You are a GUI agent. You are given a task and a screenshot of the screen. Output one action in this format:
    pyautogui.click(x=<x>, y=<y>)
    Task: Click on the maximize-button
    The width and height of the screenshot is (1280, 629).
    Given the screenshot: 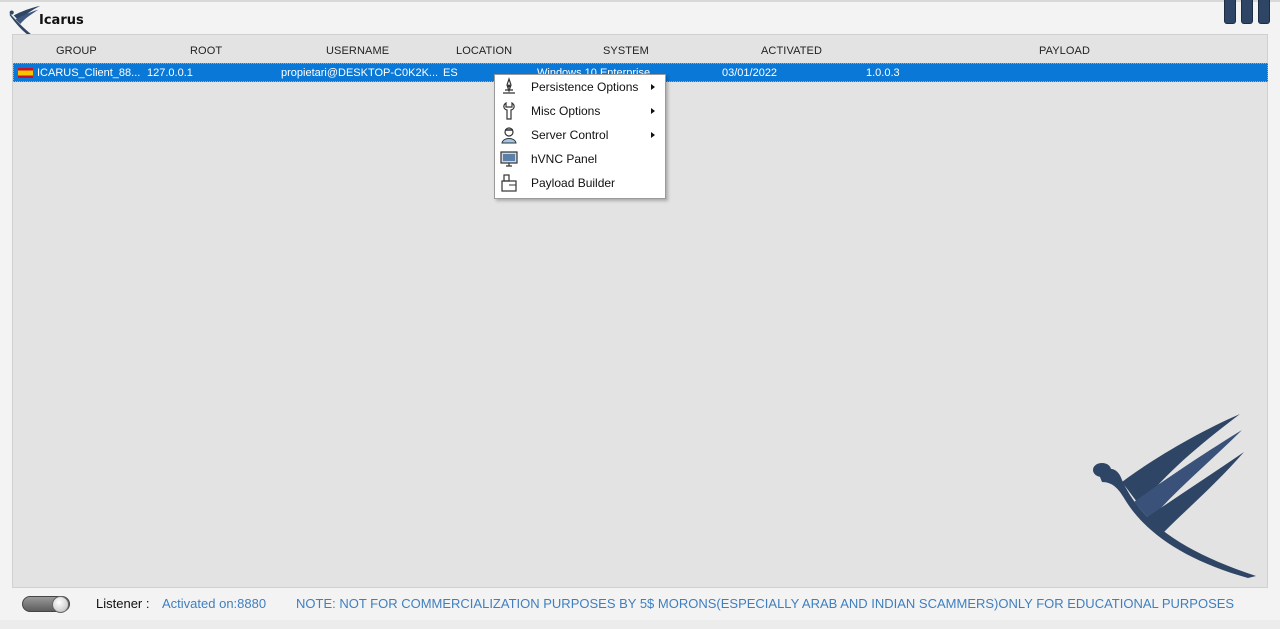 What is the action you would take?
    pyautogui.click(x=1247, y=12)
    